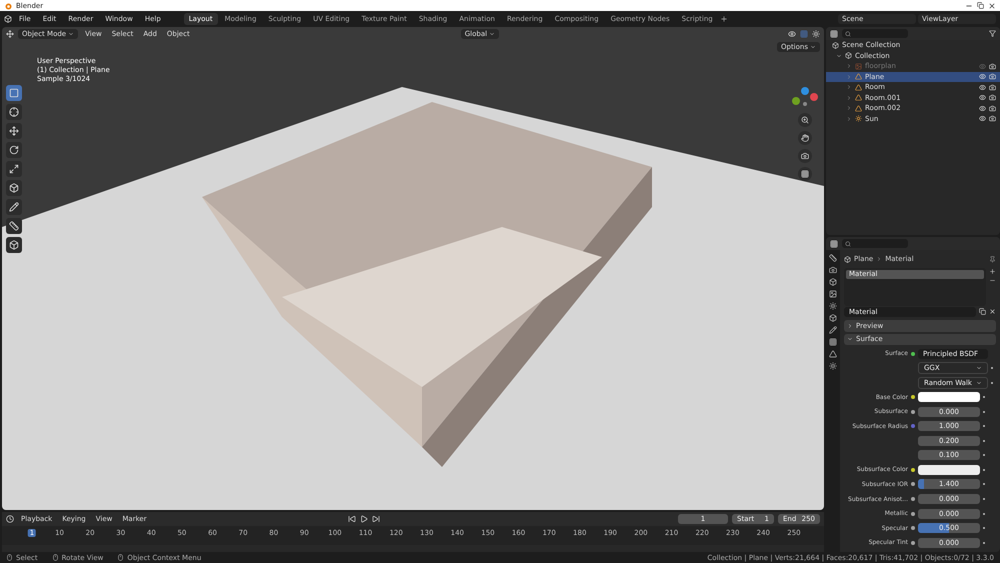 The width and height of the screenshot is (1000, 563). Describe the element at coordinates (376, 519) in the screenshot. I see `jump-end-icon` at that location.